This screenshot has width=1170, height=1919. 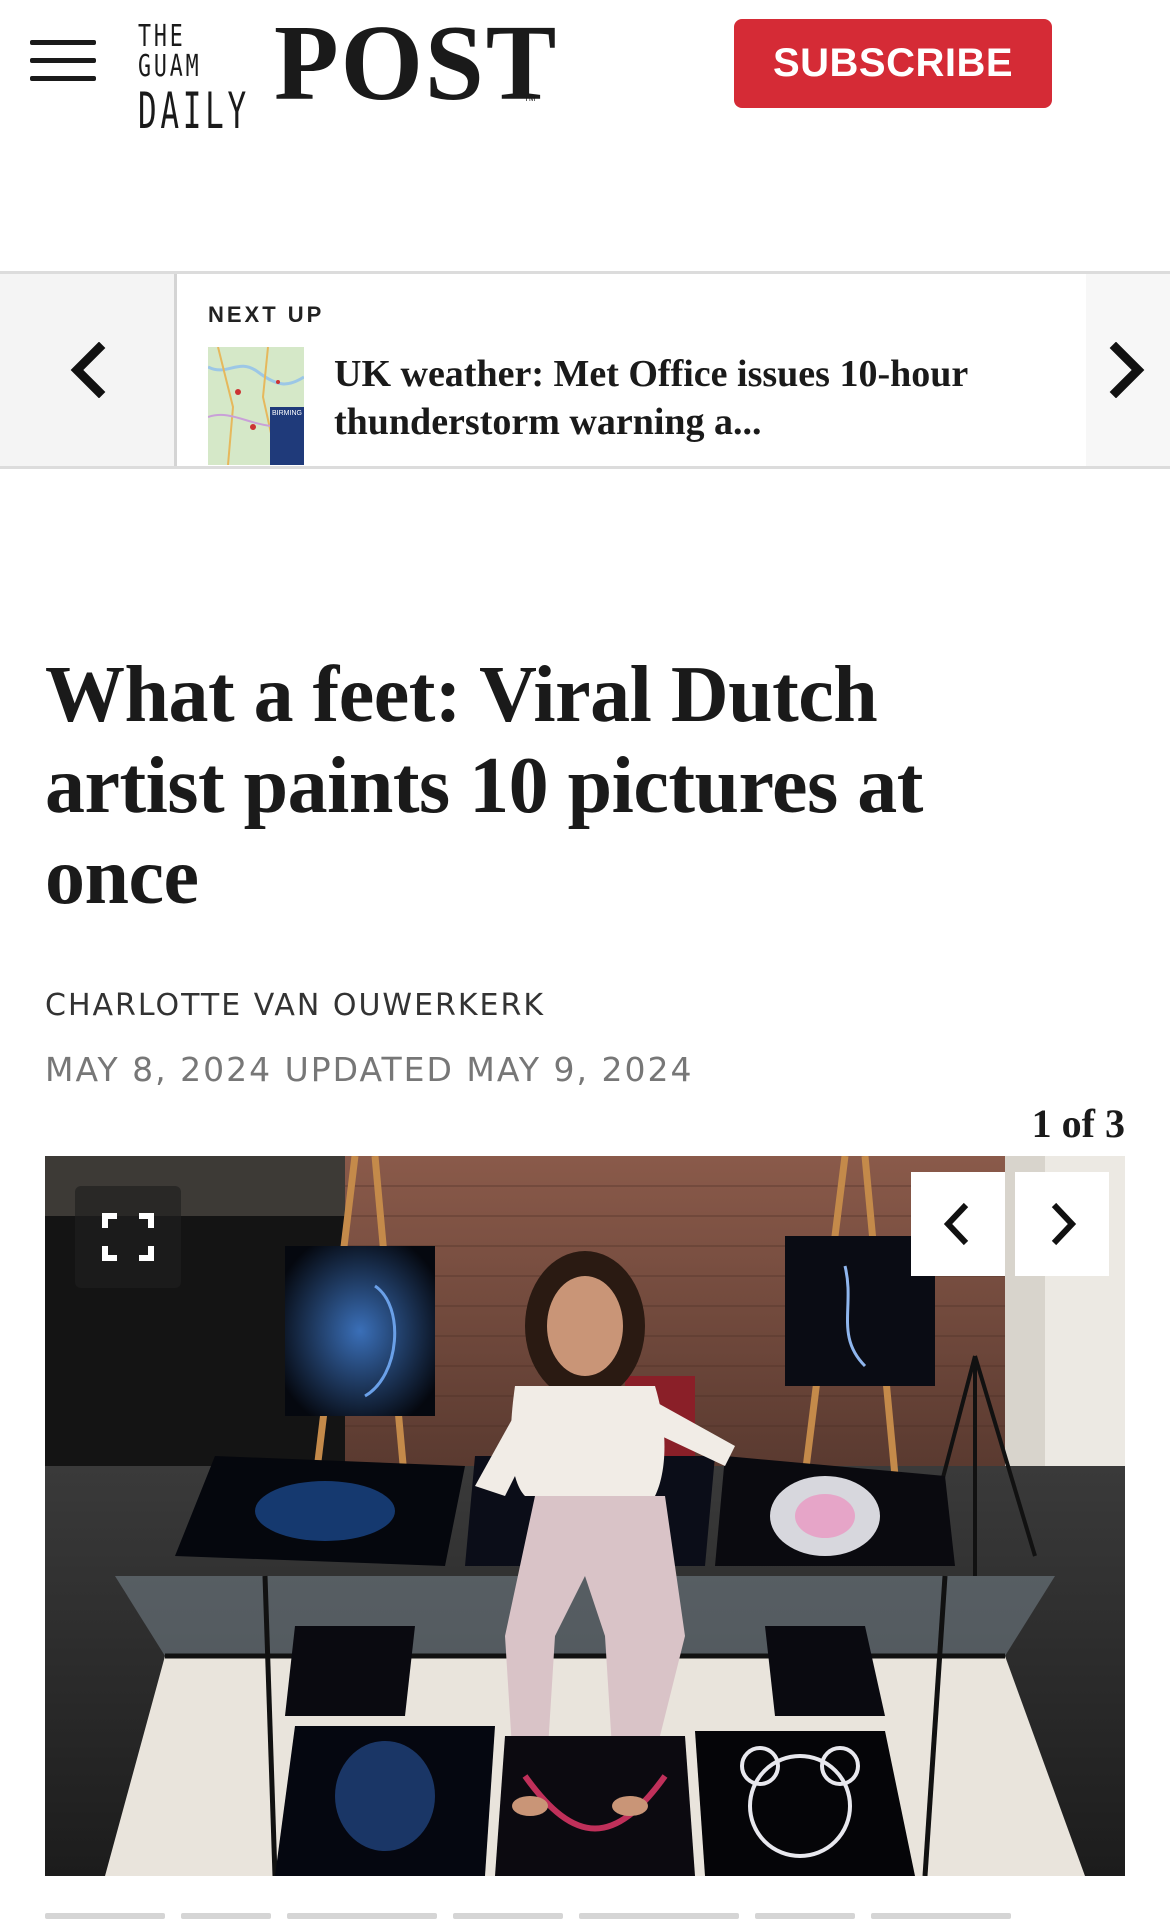 I want to click on next-up-thumbnail: BIRMING, so click(x=256, y=406).